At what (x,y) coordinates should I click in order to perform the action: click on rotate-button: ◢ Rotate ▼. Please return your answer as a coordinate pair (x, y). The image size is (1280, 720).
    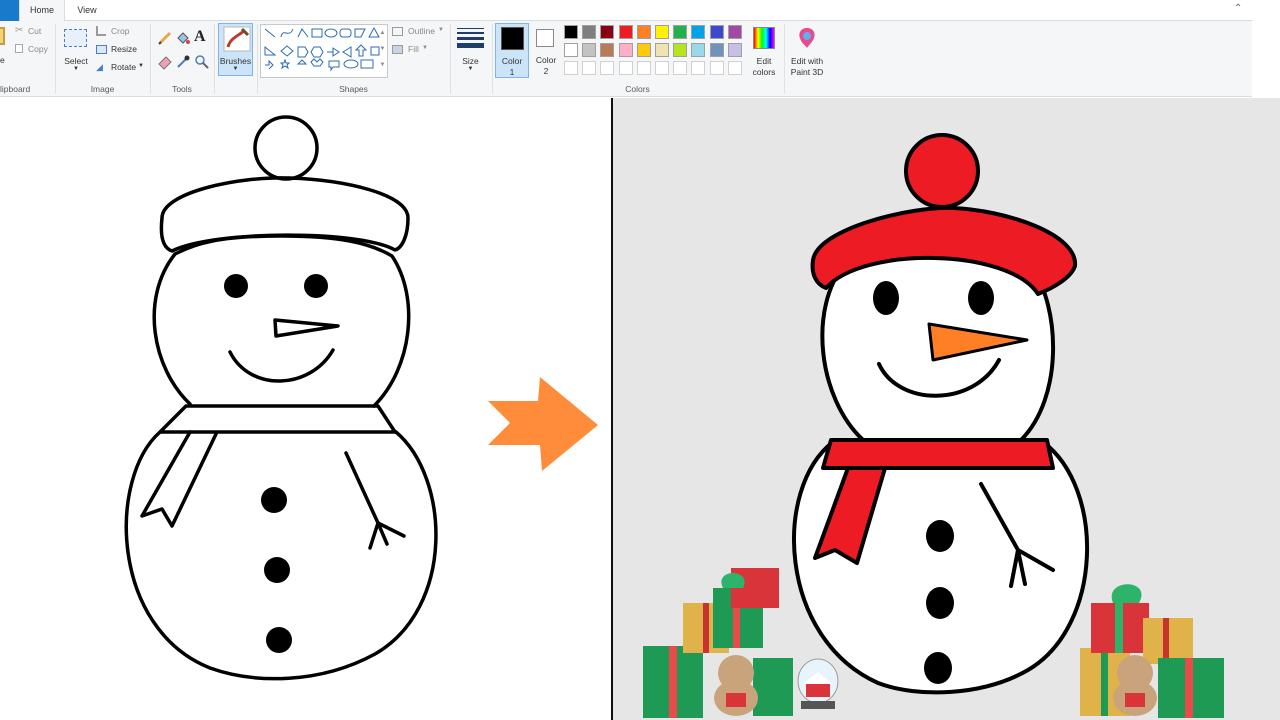
    Looking at the image, I should click on (122, 68).